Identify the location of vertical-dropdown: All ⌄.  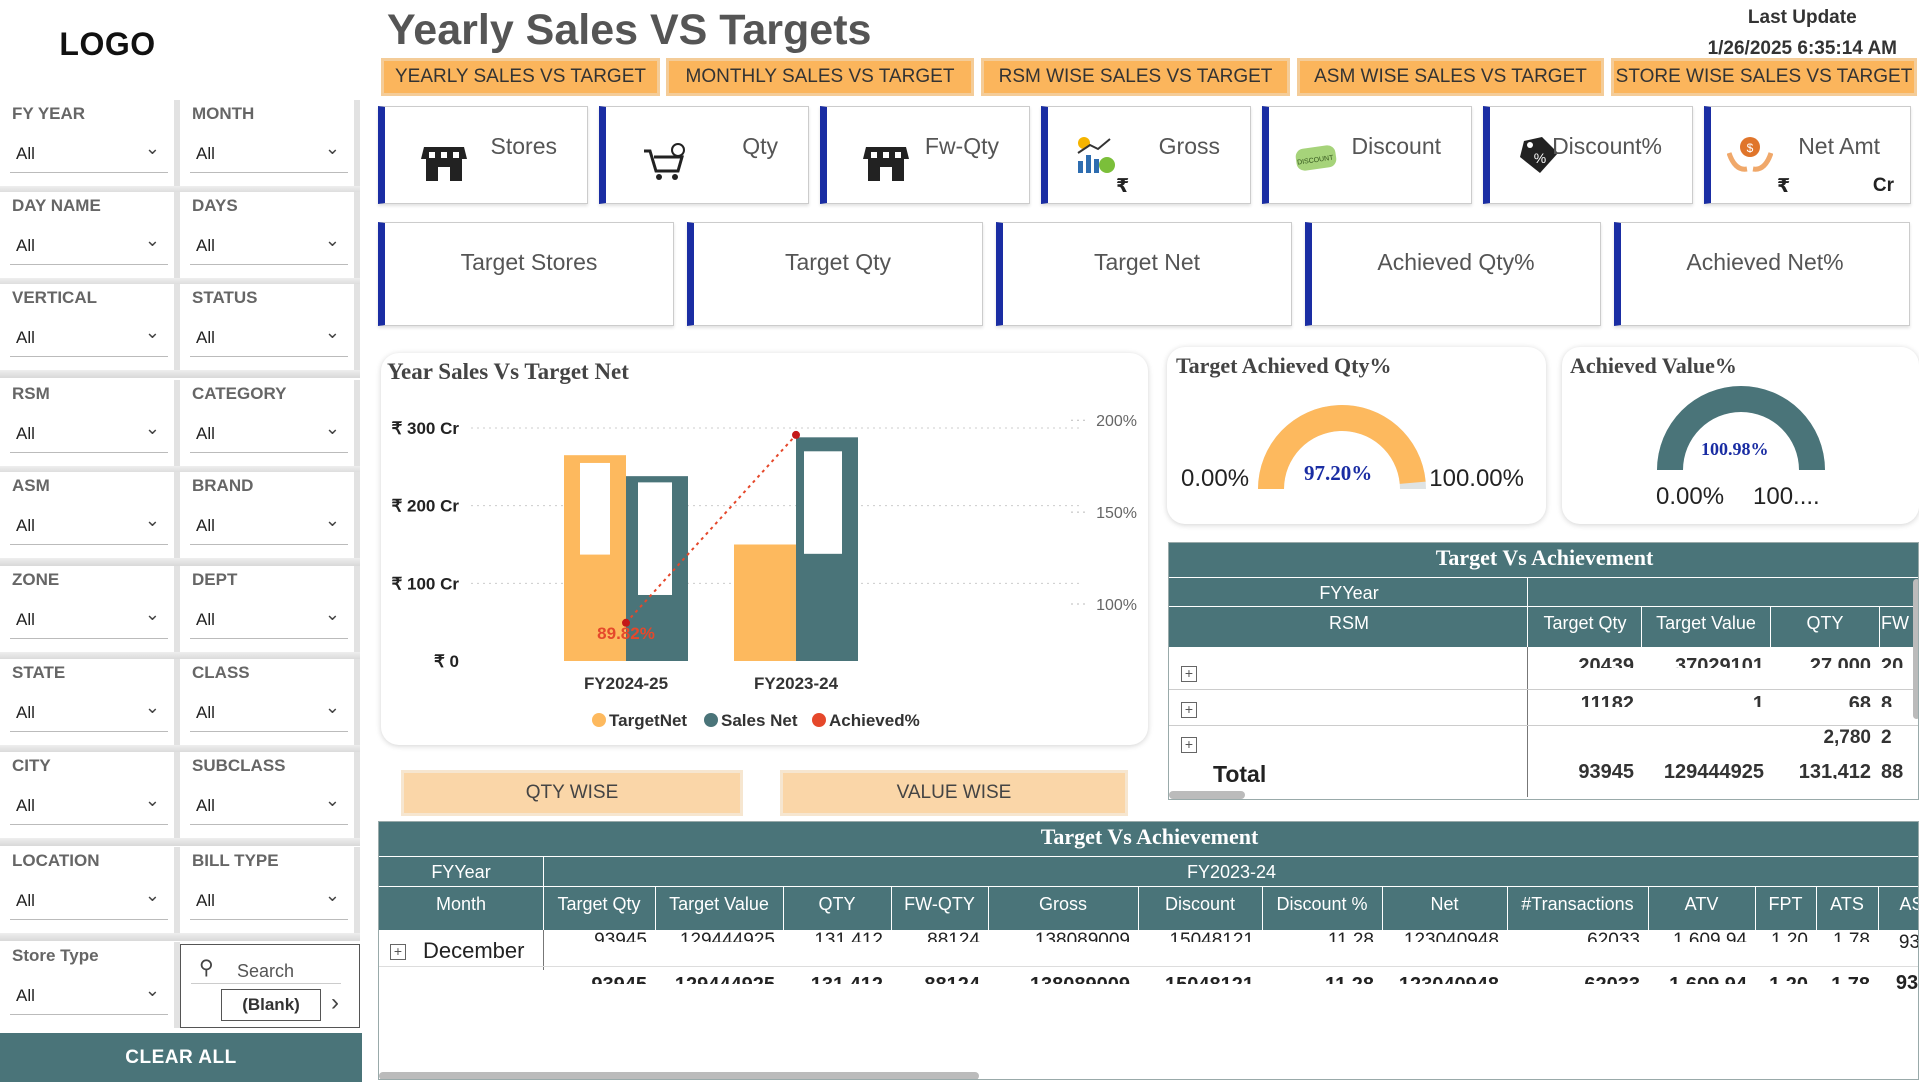
(89, 337).